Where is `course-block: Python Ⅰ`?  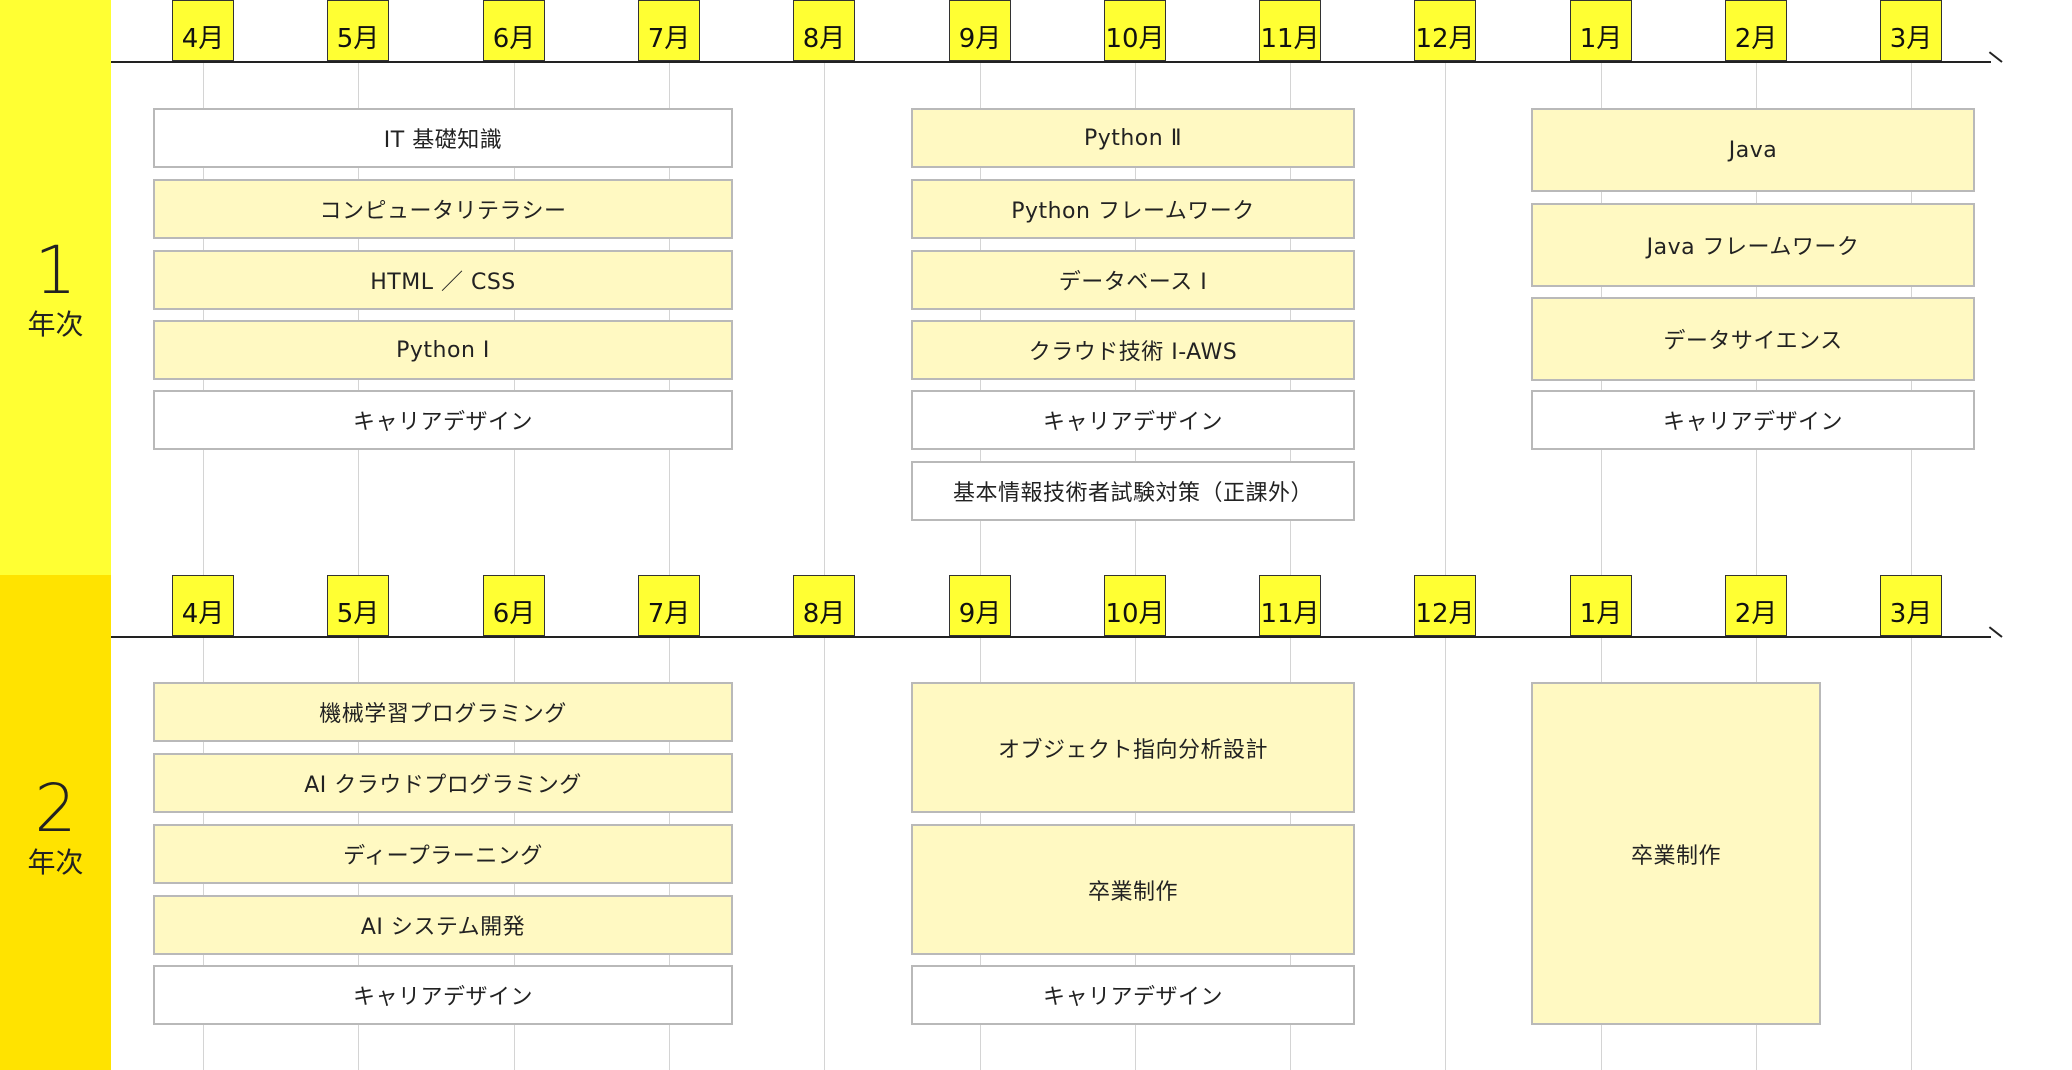 course-block: Python Ⅰ is located at coordinates (443, 350).